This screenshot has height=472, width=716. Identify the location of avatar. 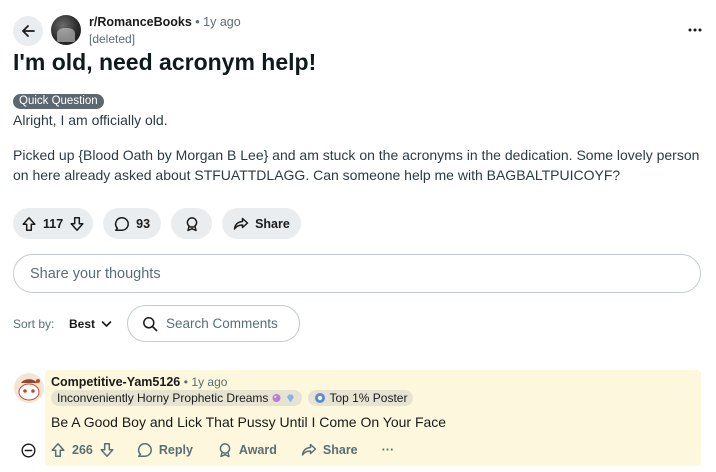
(29, 388).